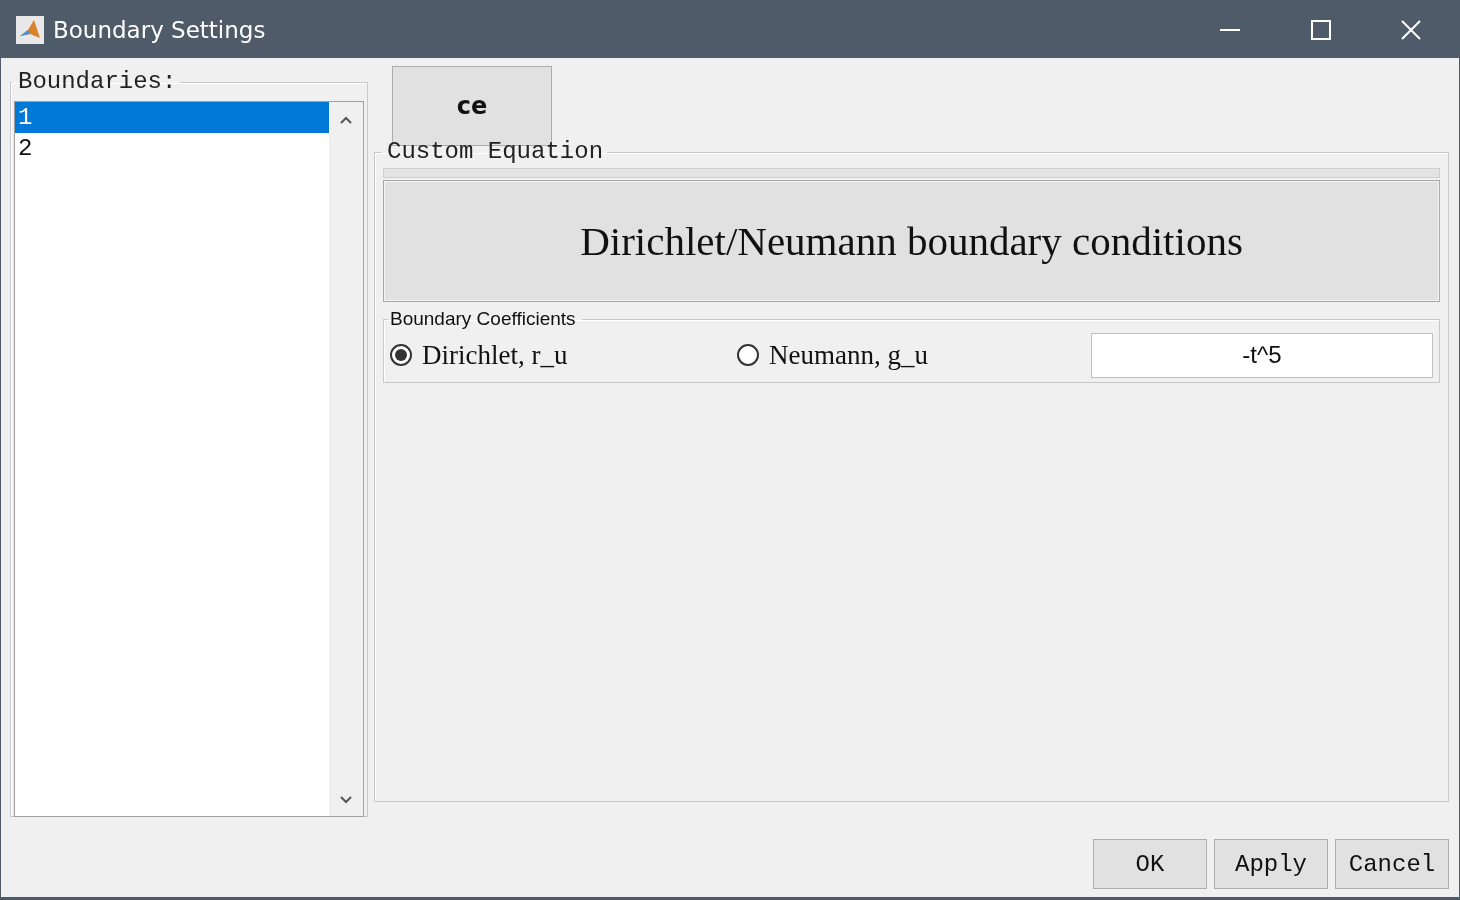 The height and width of the screenshot is (900, 1460). What do you see at coordinates (1321, 29) in the screenshot?
I see `maximize-icon` at bounding box center [1321, 29].